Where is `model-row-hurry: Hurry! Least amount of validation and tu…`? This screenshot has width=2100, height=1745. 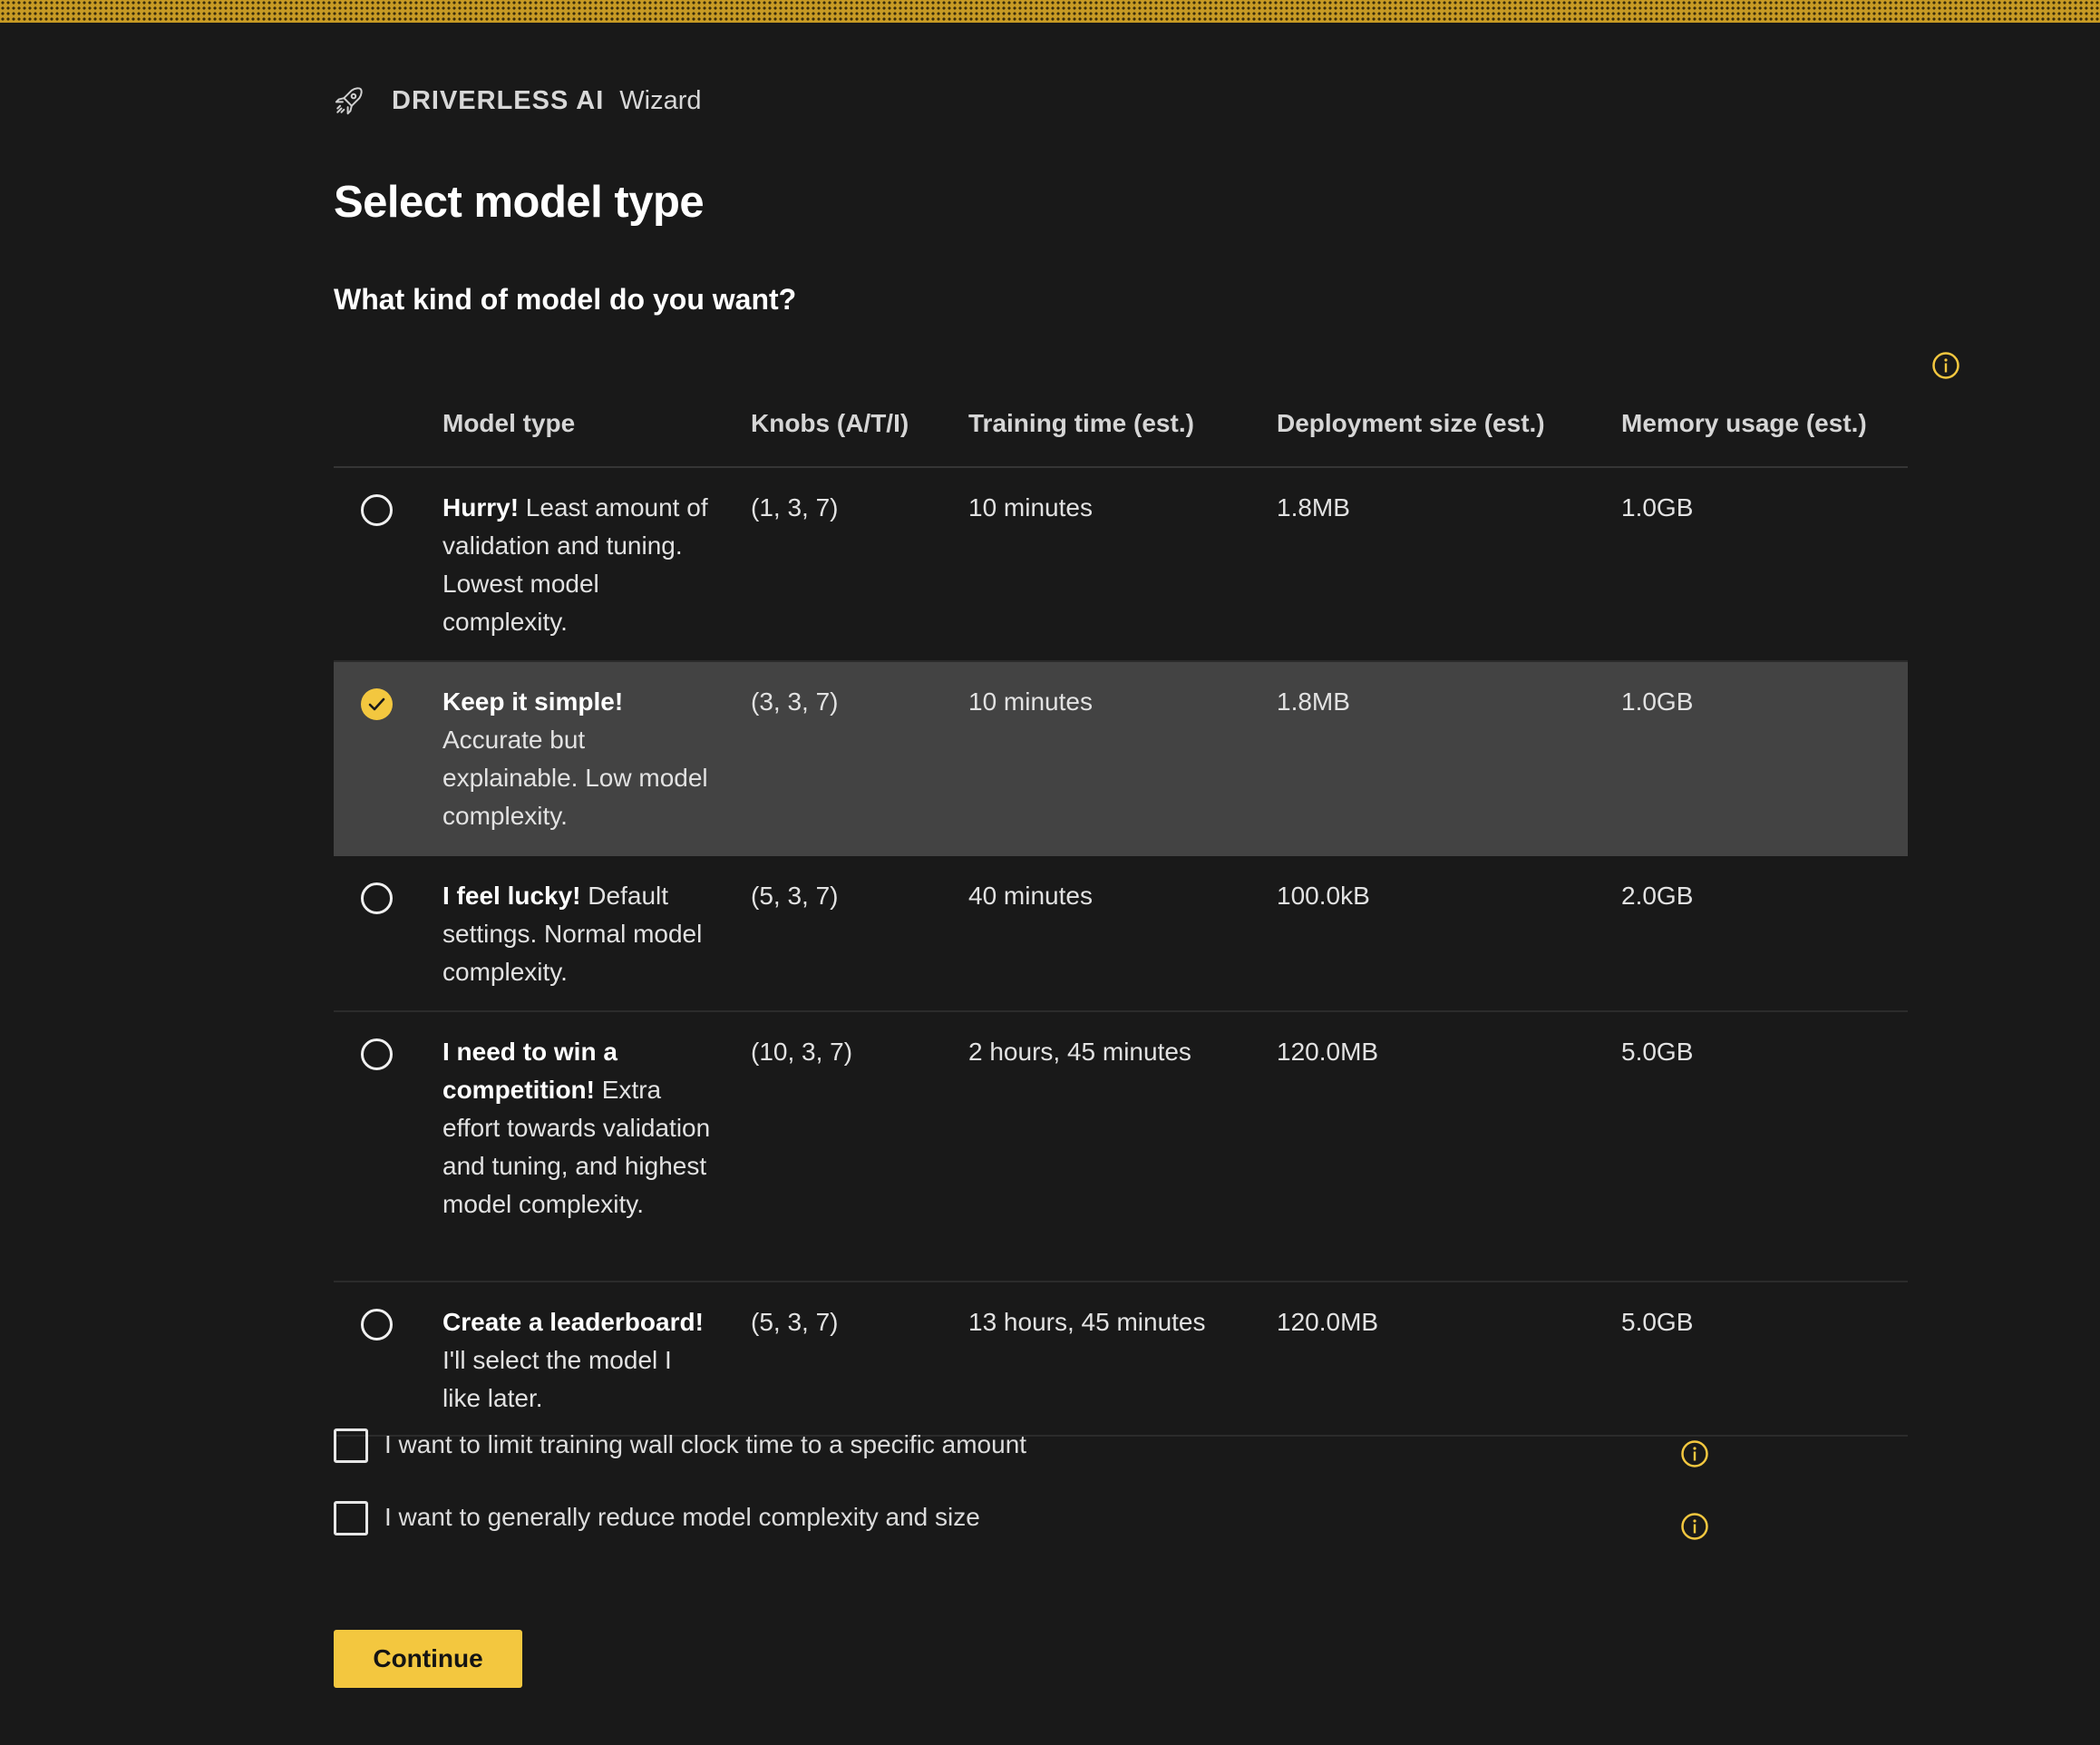
model-row-hurry: Hurry! Least amount of validation and tu… is located at coordinates (1121, 565).